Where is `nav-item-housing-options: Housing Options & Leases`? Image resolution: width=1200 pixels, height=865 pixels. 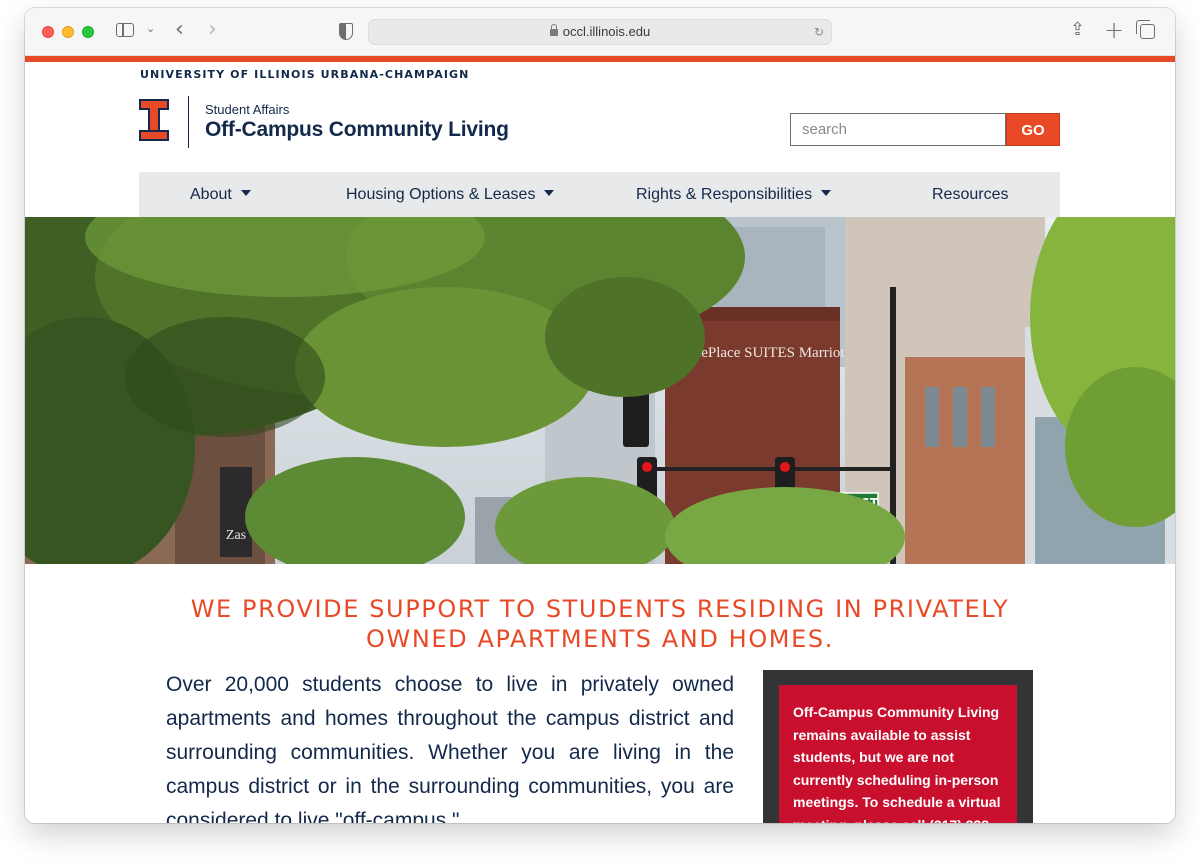 nav-item-housing-options: Housing Options & Leases is located at coordinates (450, 194).